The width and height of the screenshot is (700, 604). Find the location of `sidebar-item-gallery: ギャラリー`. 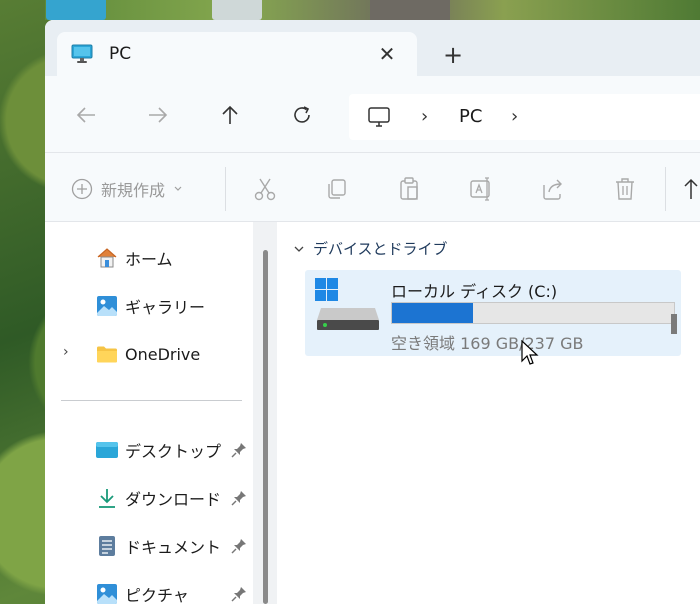

sidebar-item-gallery: ギャラリー is located at coordinates (150, 306).